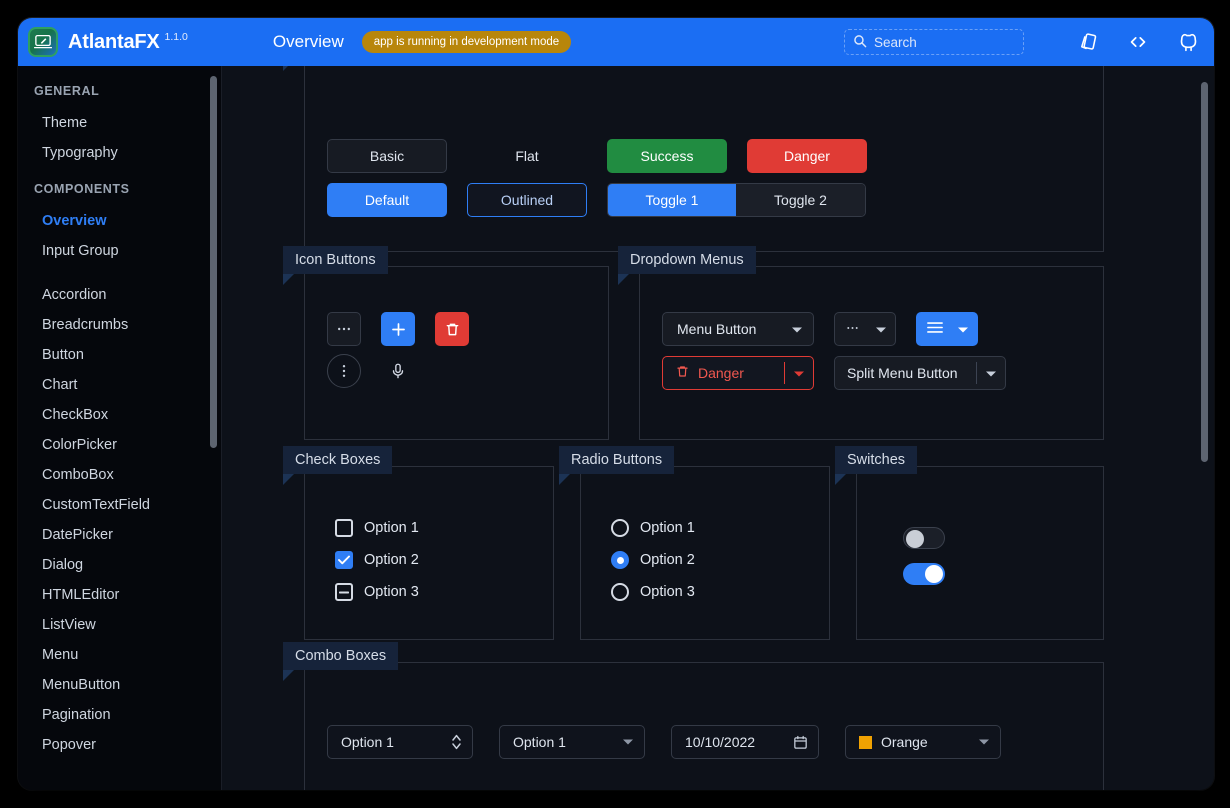  What do you see at coordinates (738, 329) in the screenshot?
I see `menu-button: Menu Button` at bounding box center [738, 329].